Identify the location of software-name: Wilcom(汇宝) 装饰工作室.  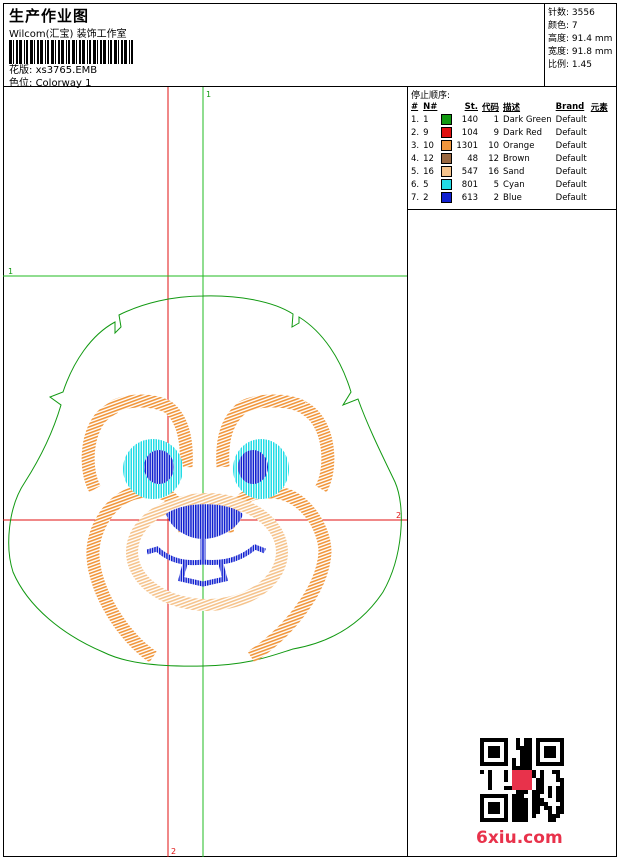
(68, 34).